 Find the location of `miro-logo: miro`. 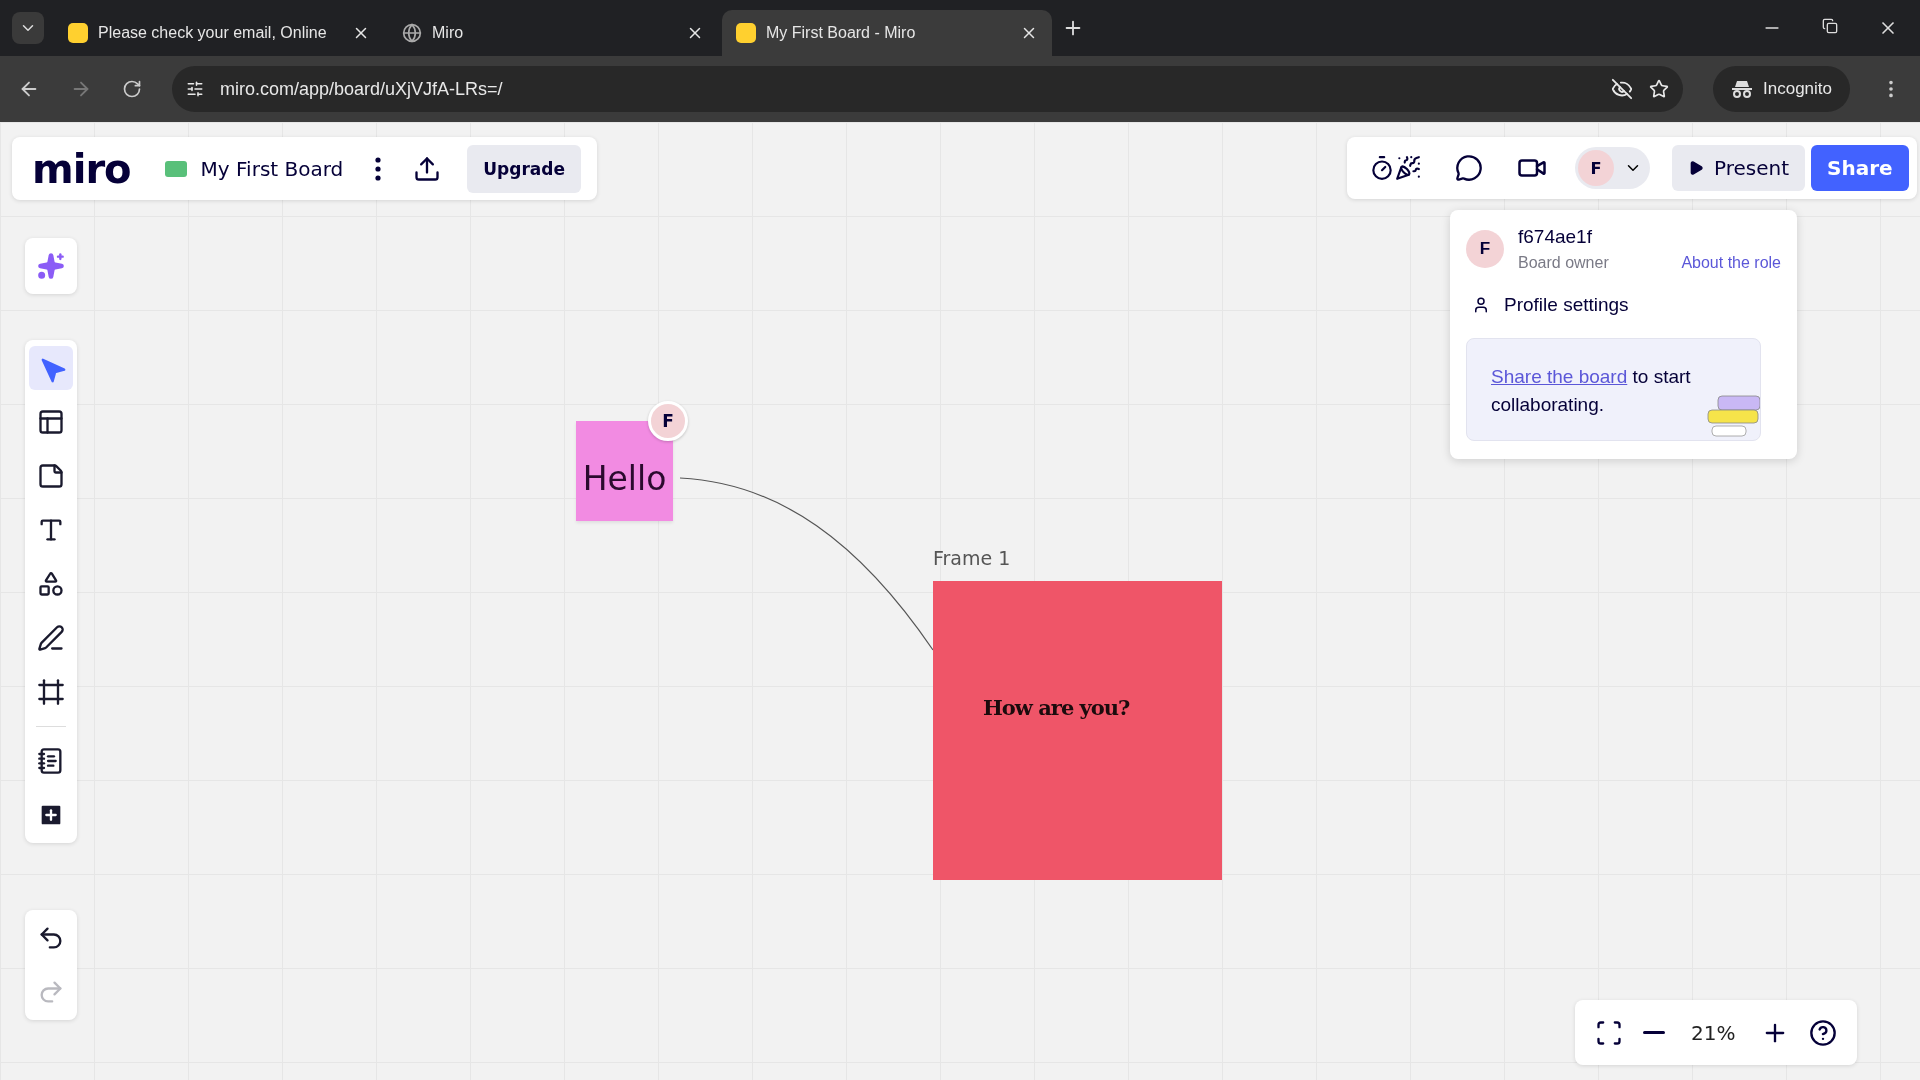

miro-logo: miro is located at coordinates (81, 168).